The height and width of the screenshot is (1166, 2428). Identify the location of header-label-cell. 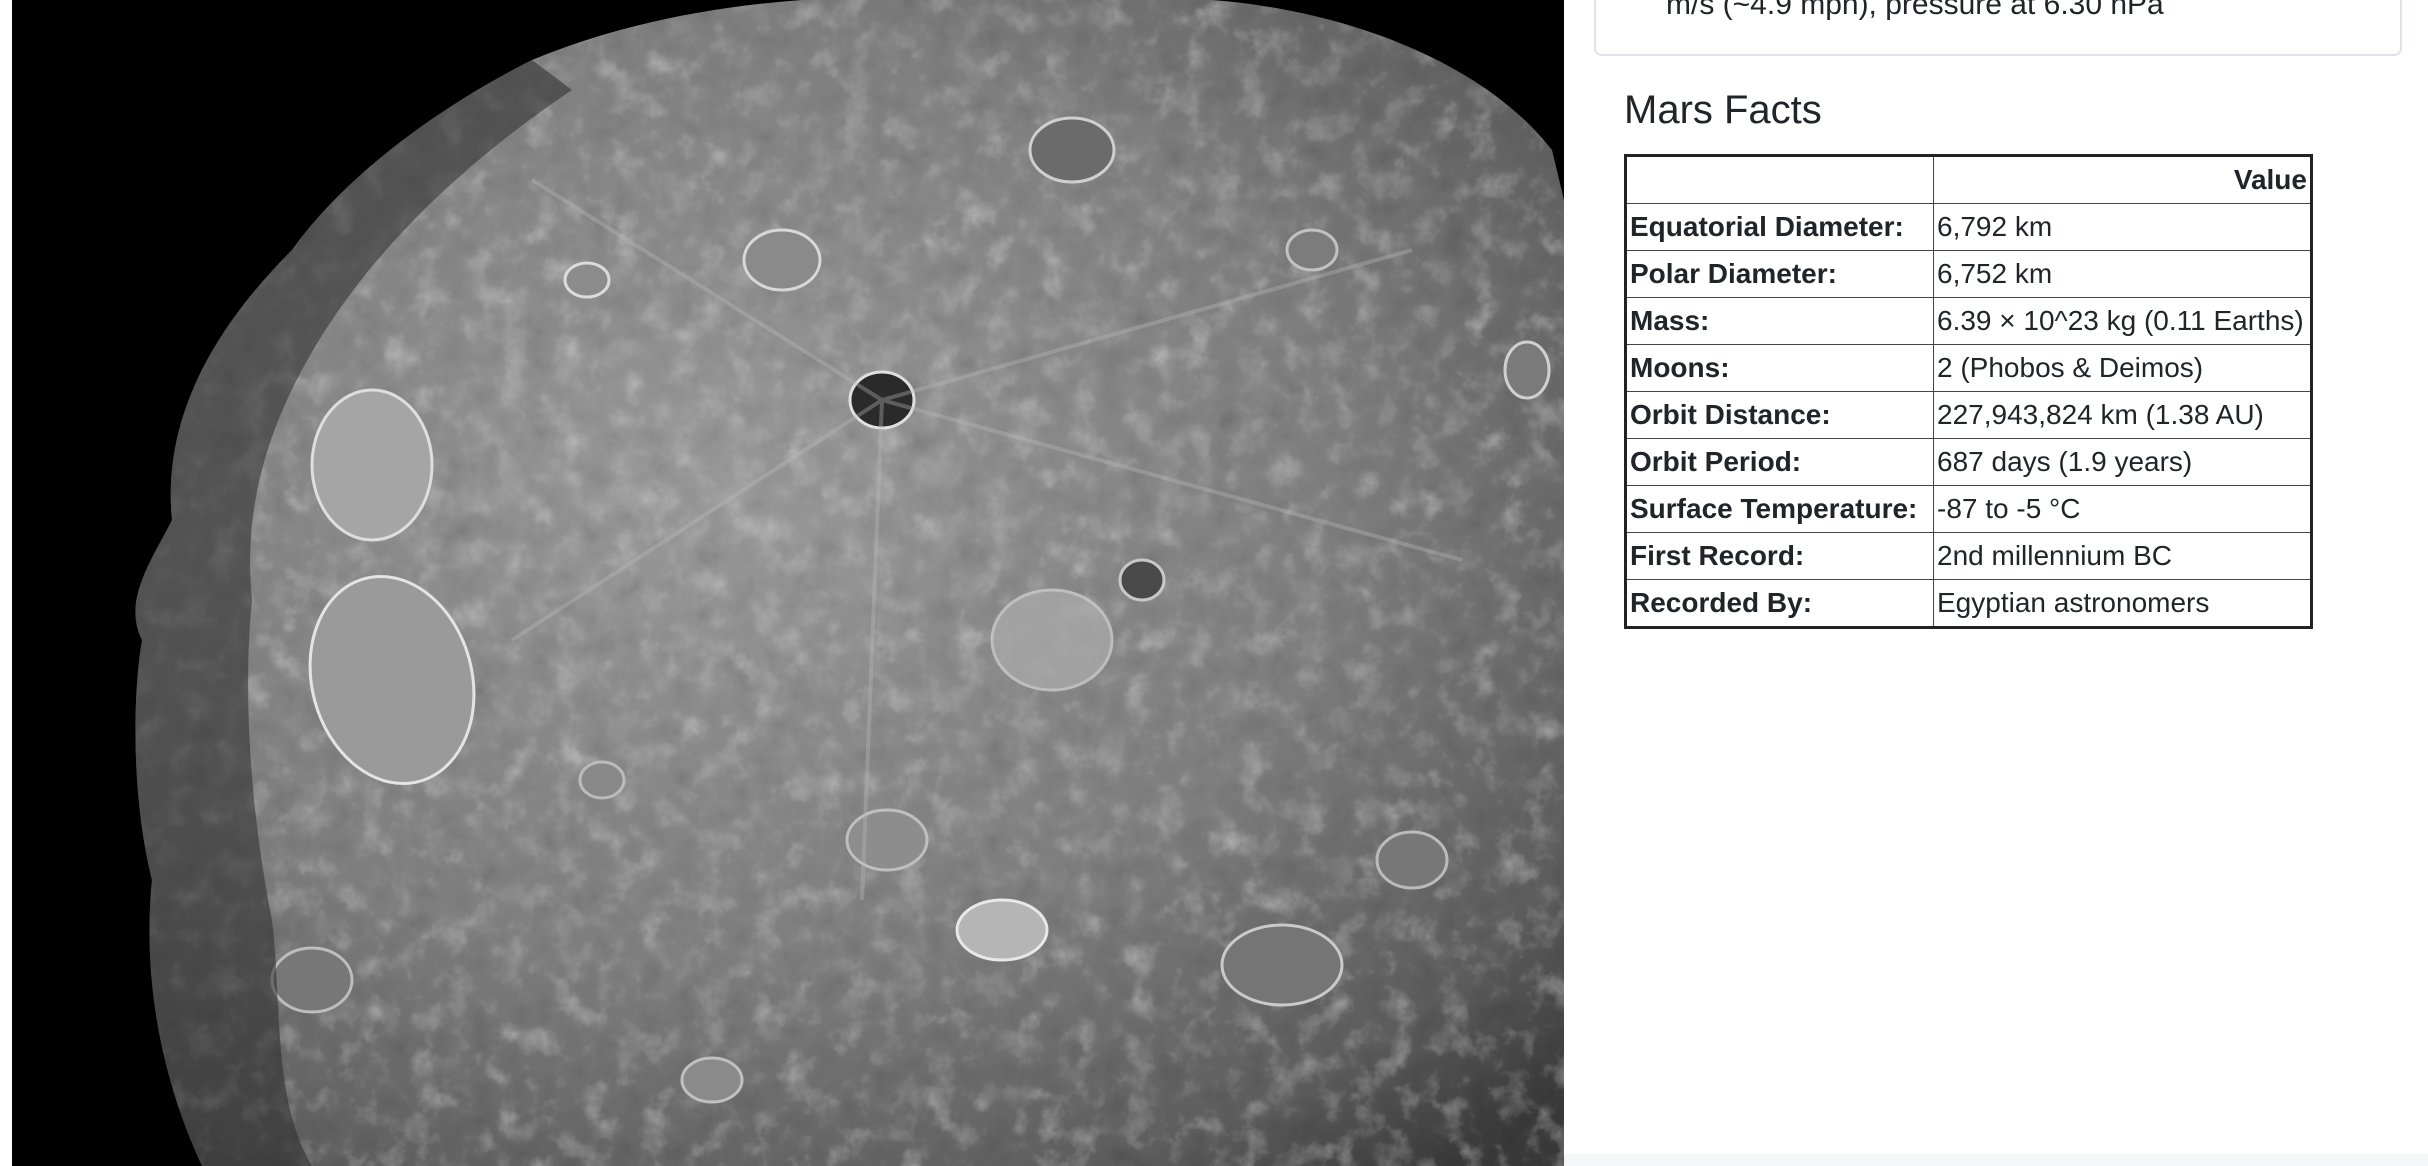
(1779, 179).